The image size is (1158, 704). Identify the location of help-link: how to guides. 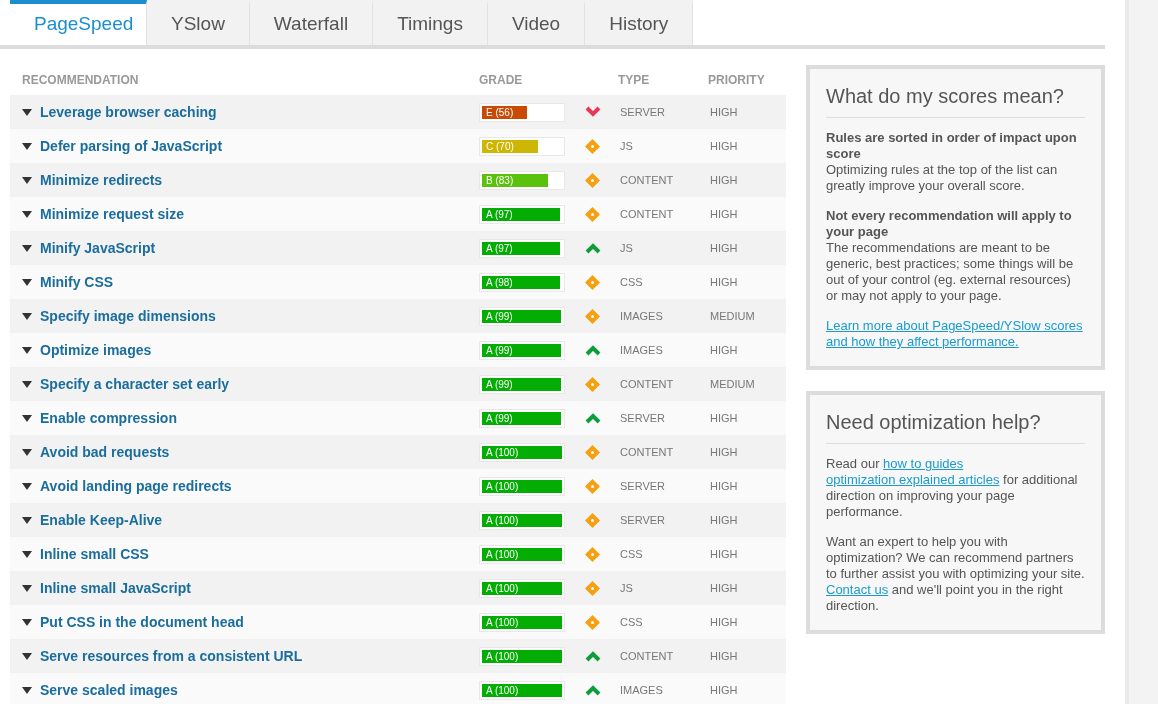
(923, 463).